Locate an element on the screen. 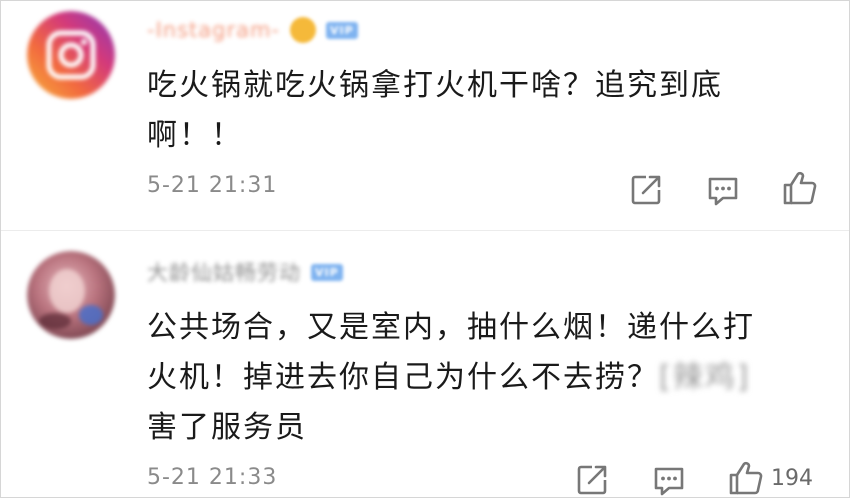 This screenshot has height=498, width=850. username: -Instagram- is located at coordinates (213, 30).